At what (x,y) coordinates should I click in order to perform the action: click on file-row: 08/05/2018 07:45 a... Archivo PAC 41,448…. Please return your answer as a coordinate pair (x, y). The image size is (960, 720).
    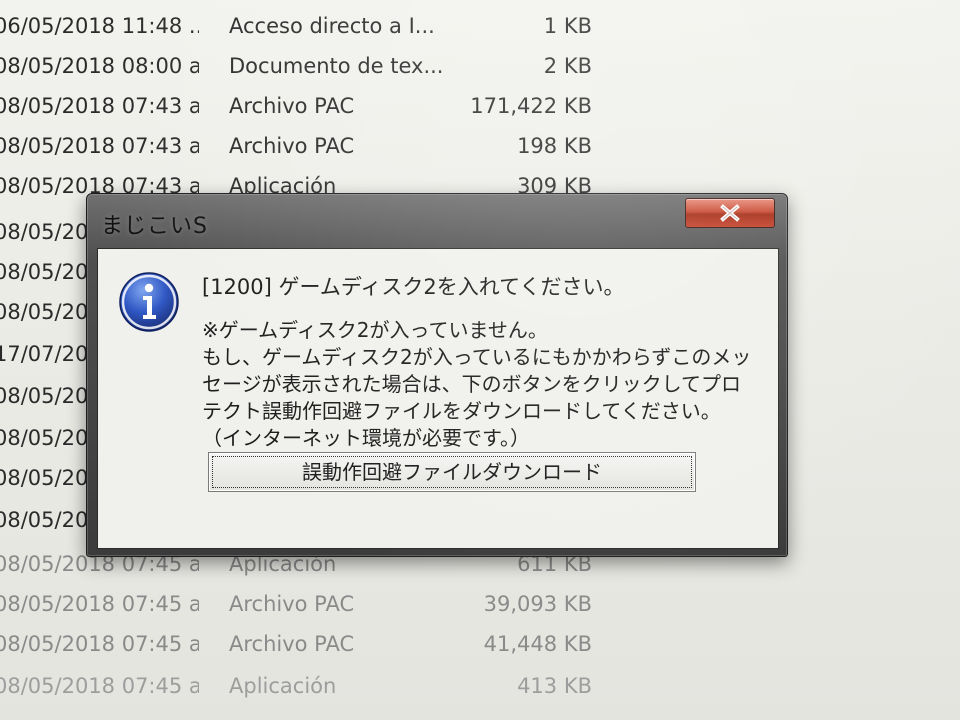
    Looking at the image, I should click on (480, 644).